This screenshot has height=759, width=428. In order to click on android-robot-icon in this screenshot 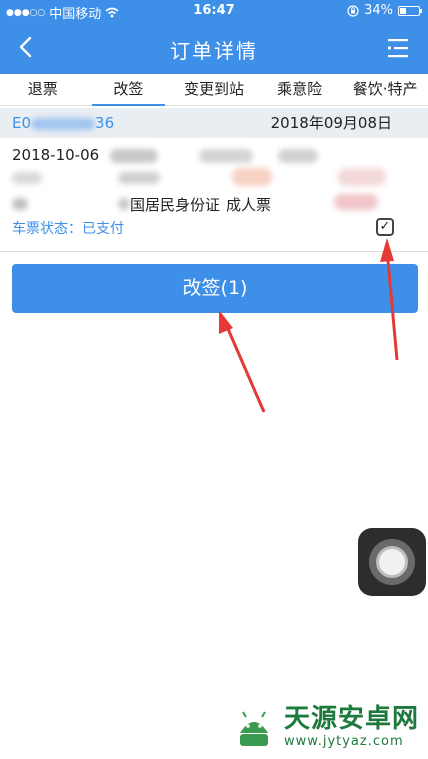, I will do `click(254, 728)`.